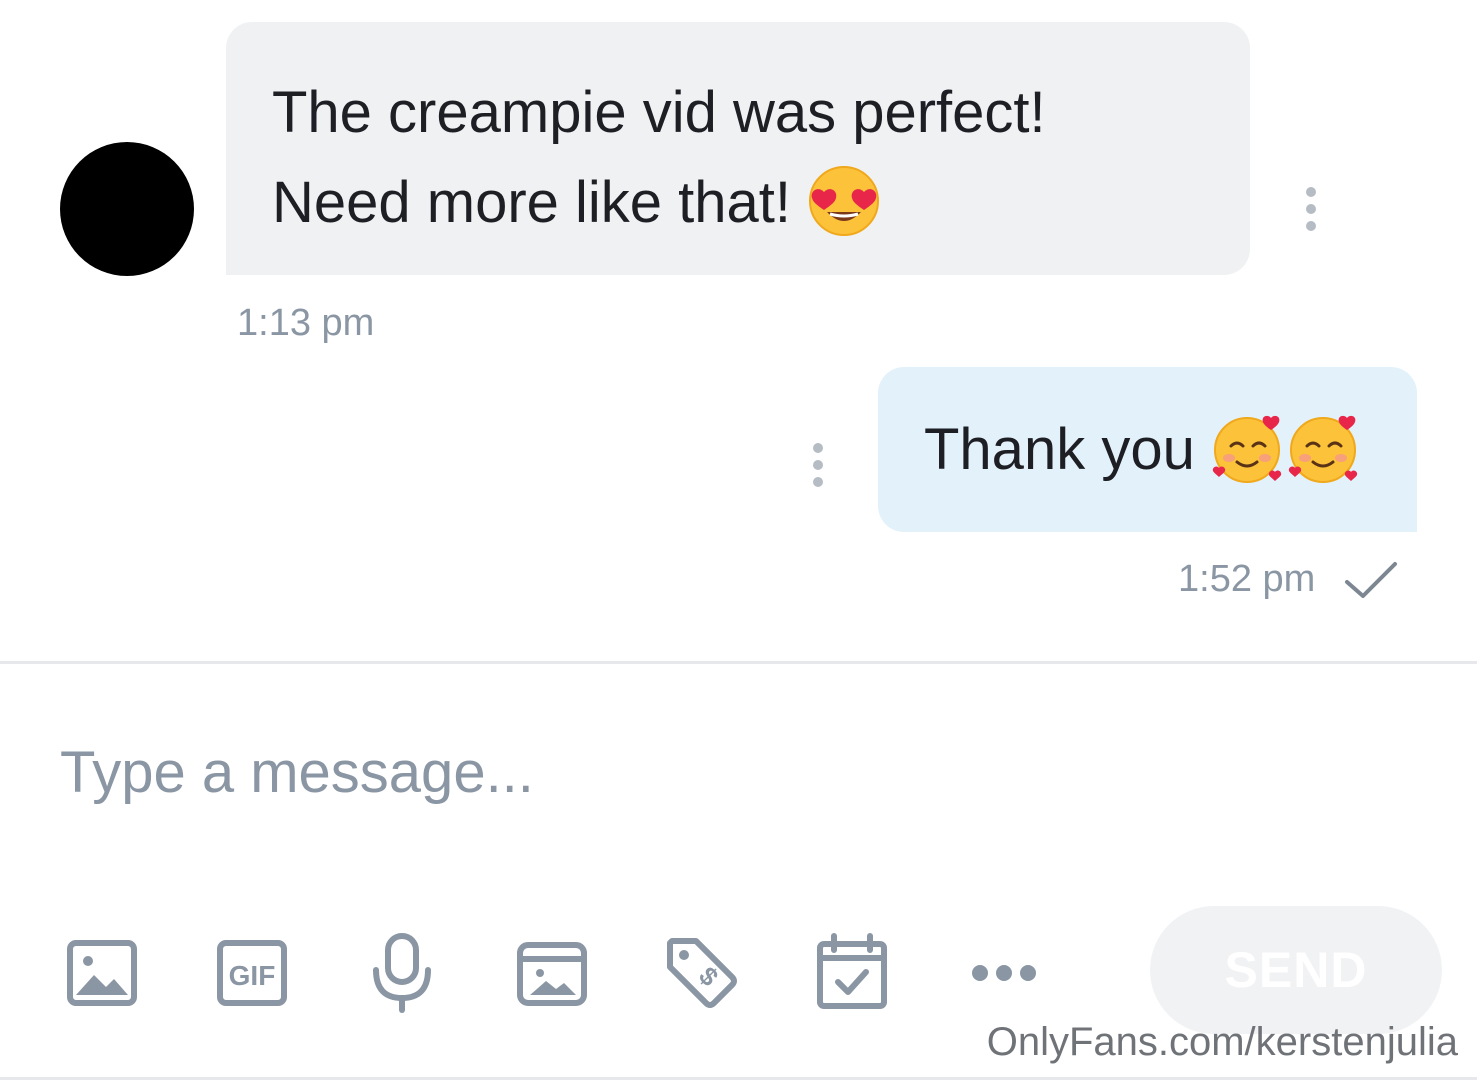  I want to click on message-input, so click(740, 772).